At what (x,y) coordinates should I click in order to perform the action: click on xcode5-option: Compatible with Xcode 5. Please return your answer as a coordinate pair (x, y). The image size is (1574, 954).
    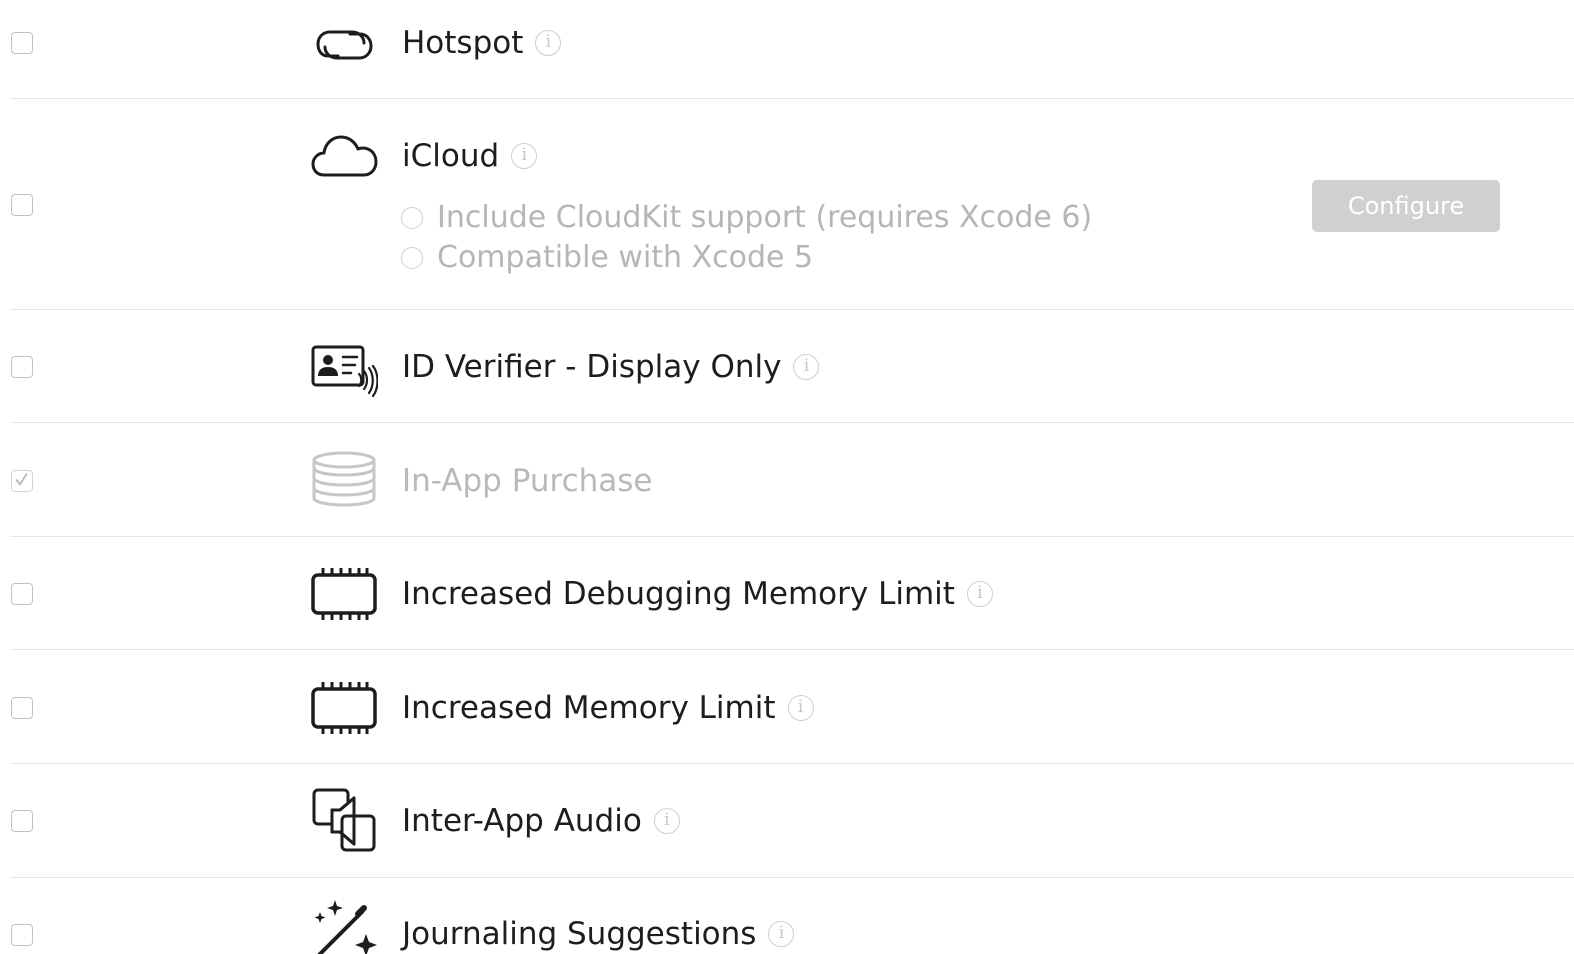
    Looking at the image, I should click on (607, 257).